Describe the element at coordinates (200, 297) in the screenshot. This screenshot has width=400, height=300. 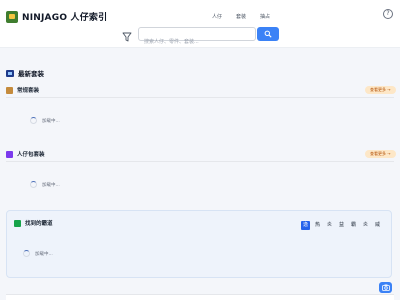
I see `next-section-peek` at that location.